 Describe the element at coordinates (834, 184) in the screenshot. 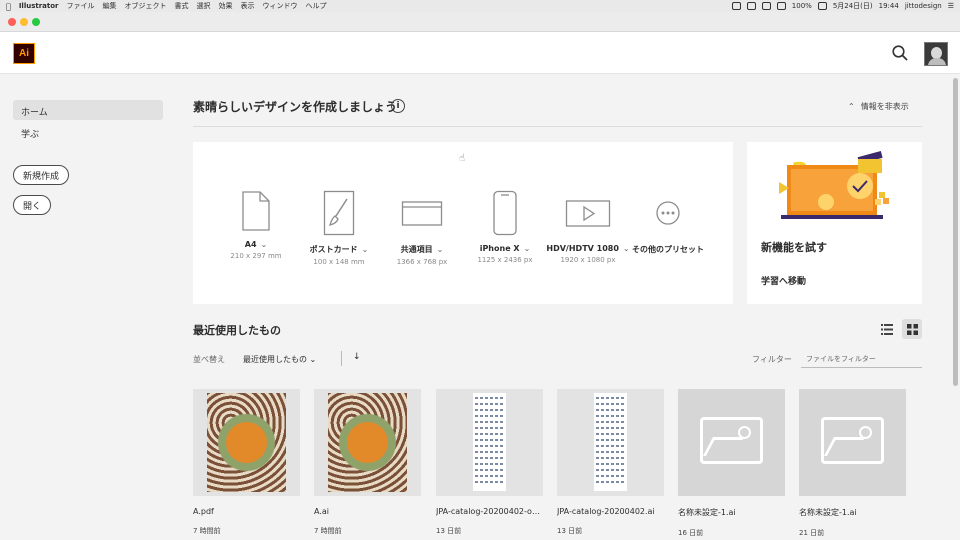

I see `new-features-illustration: a` at that location.